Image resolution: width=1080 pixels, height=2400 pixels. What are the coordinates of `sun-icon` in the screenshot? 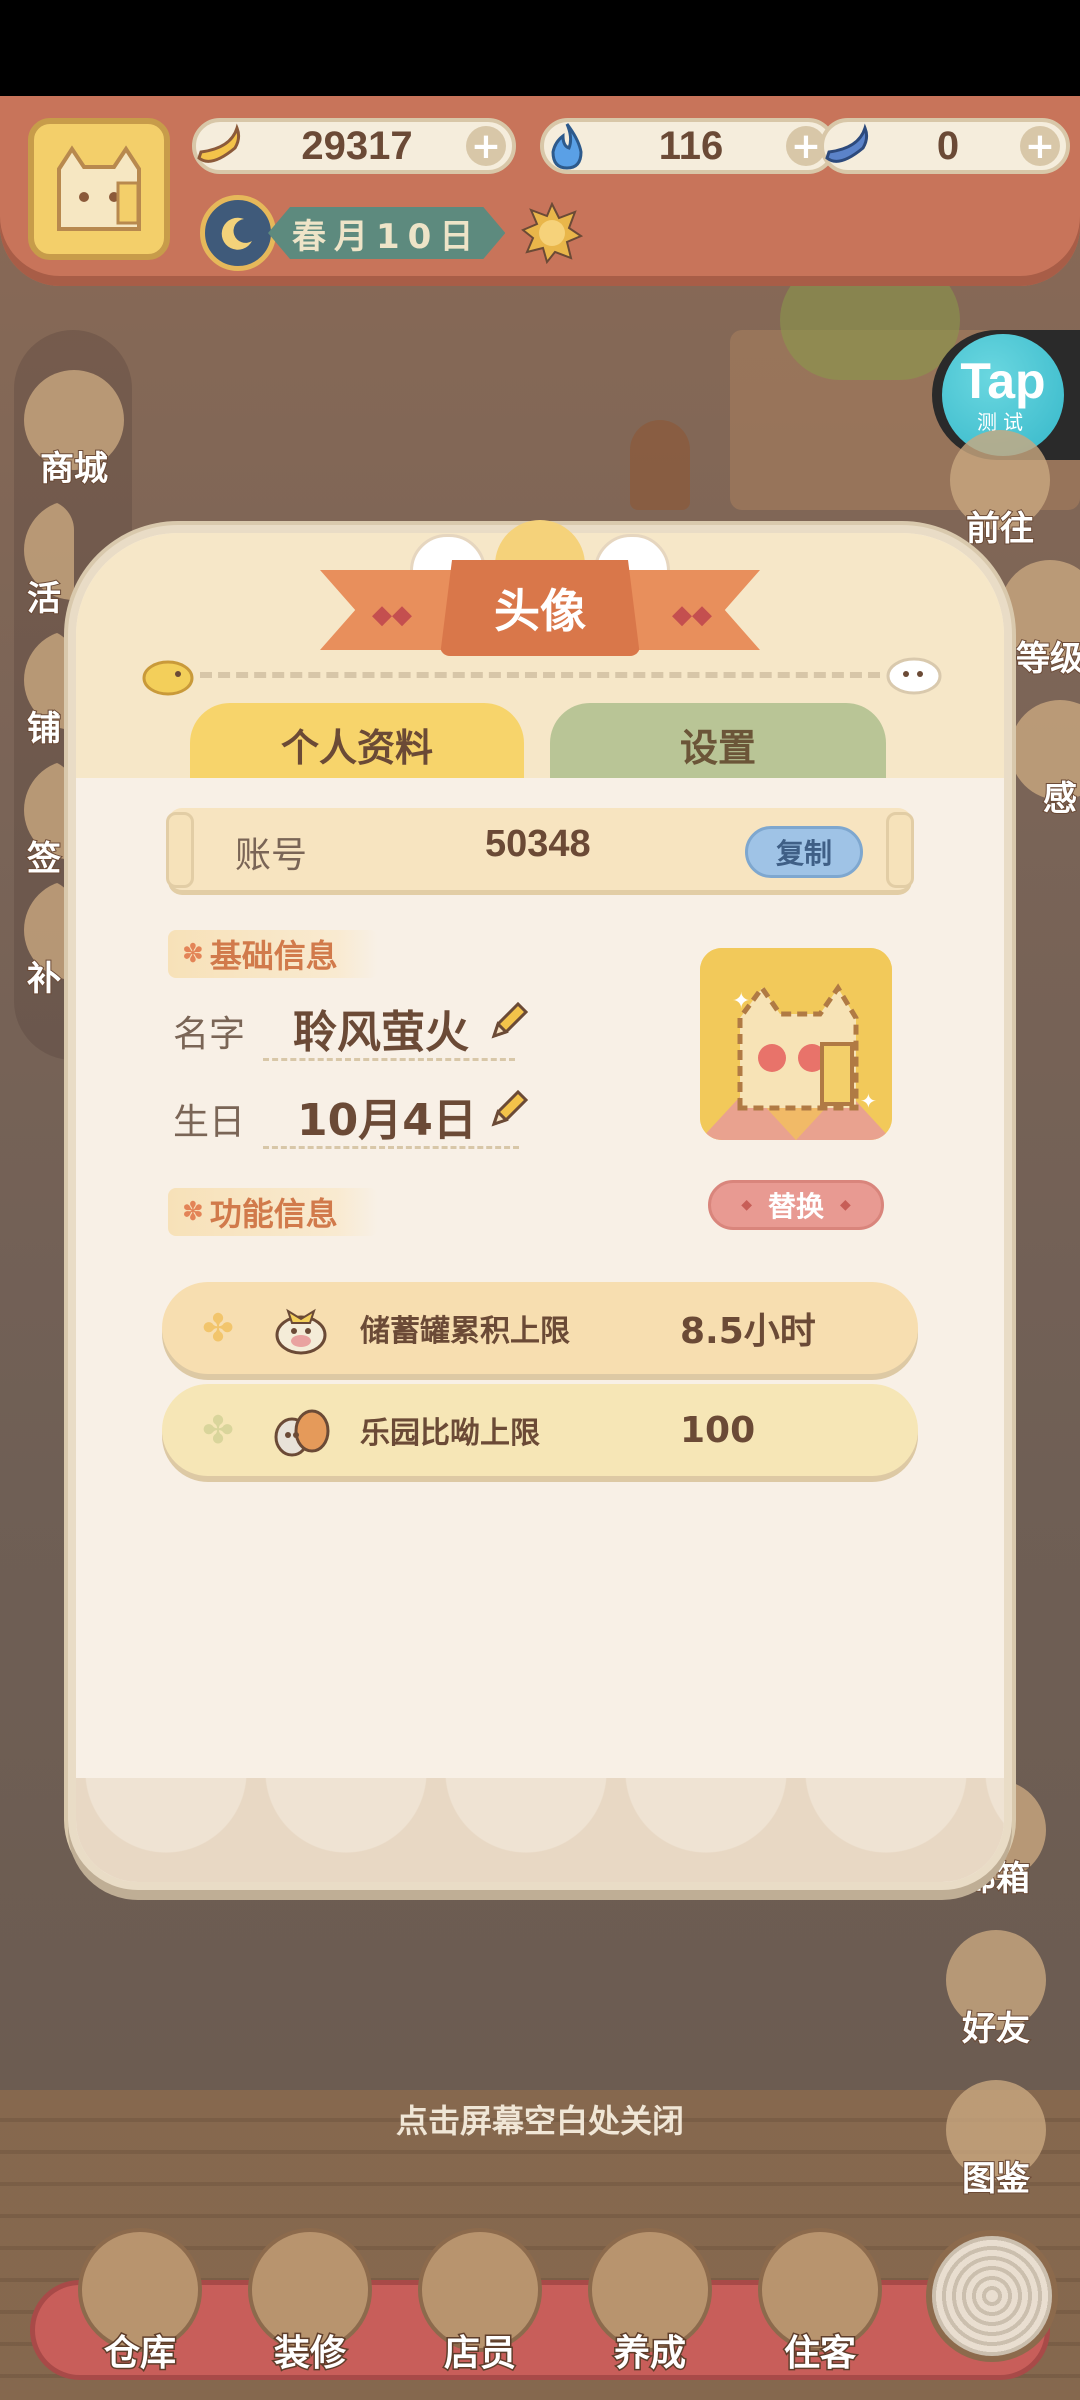 It's located at (552, 233).